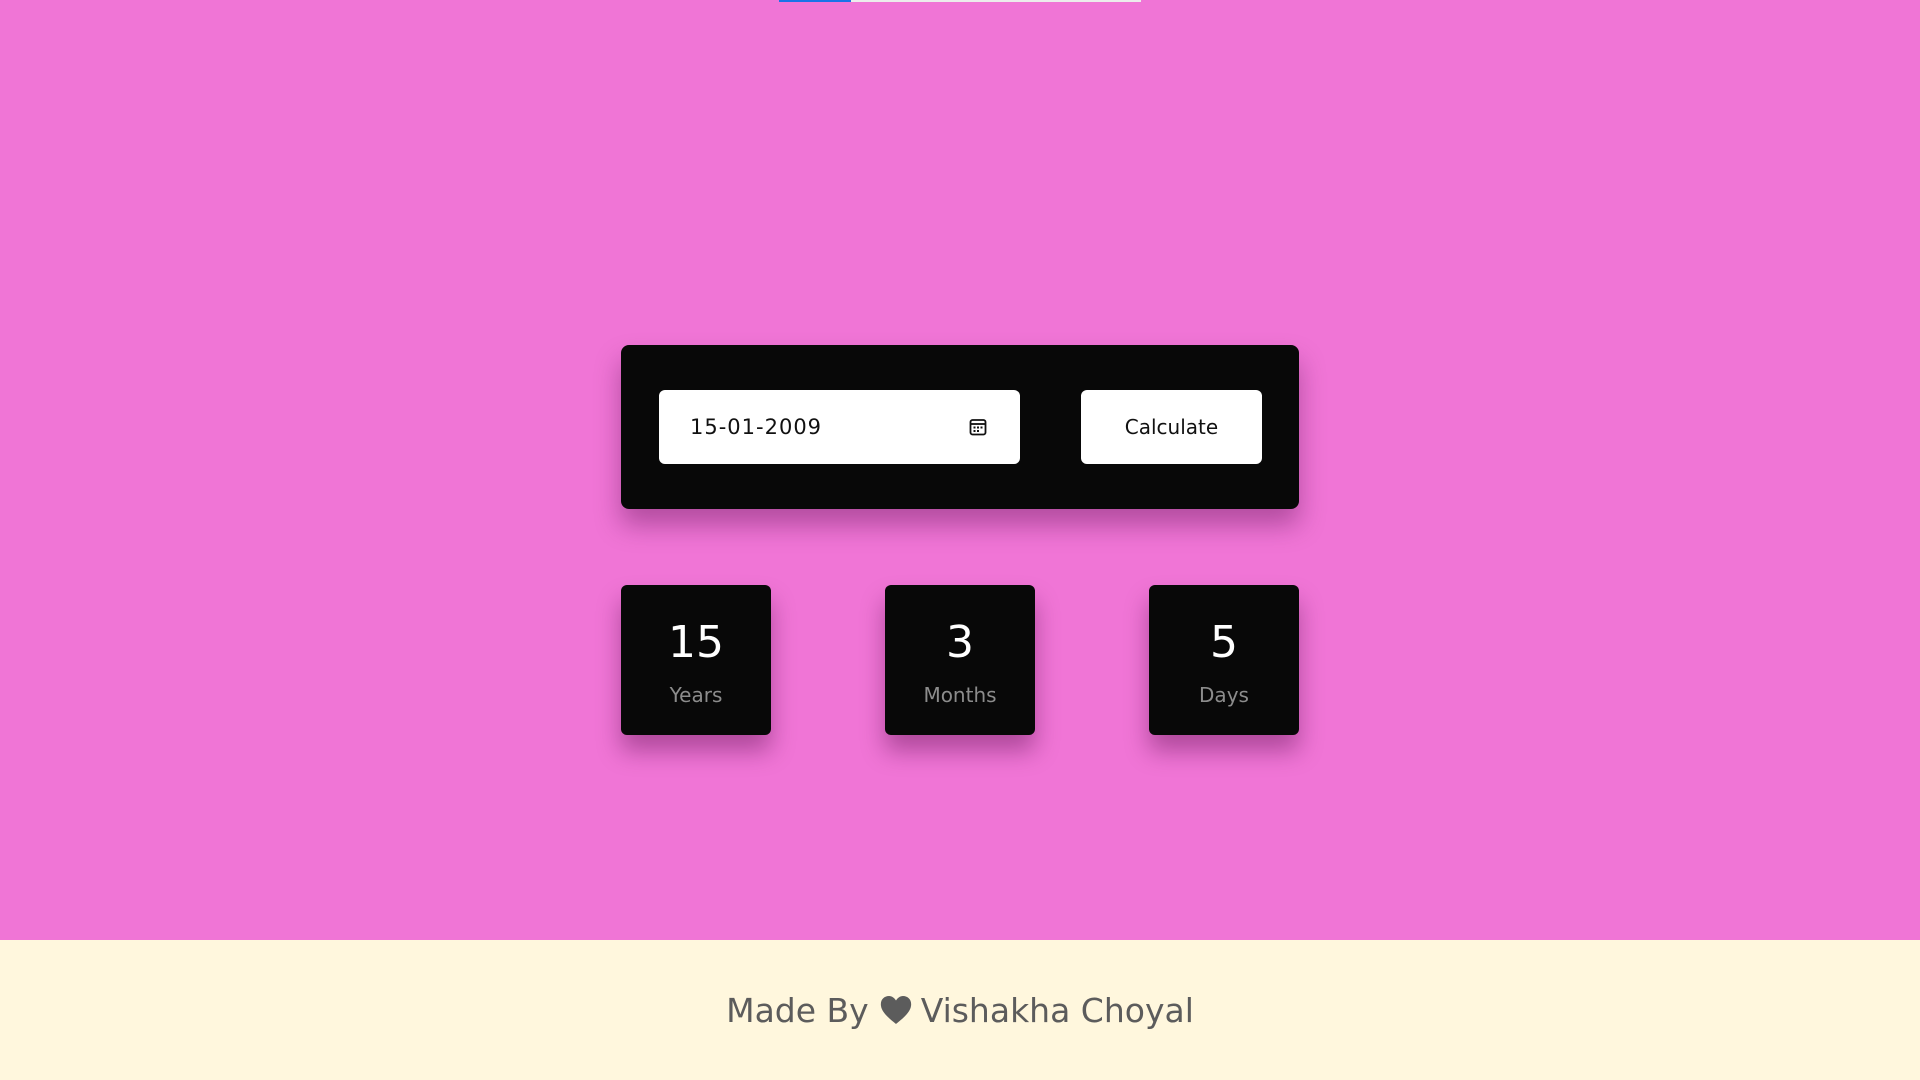 This screenshot has width=1920, height=1080. Describe the element at coordinates (756, 427) in the screenshot. I see `date-input-value: 15-01-2009` at that location.